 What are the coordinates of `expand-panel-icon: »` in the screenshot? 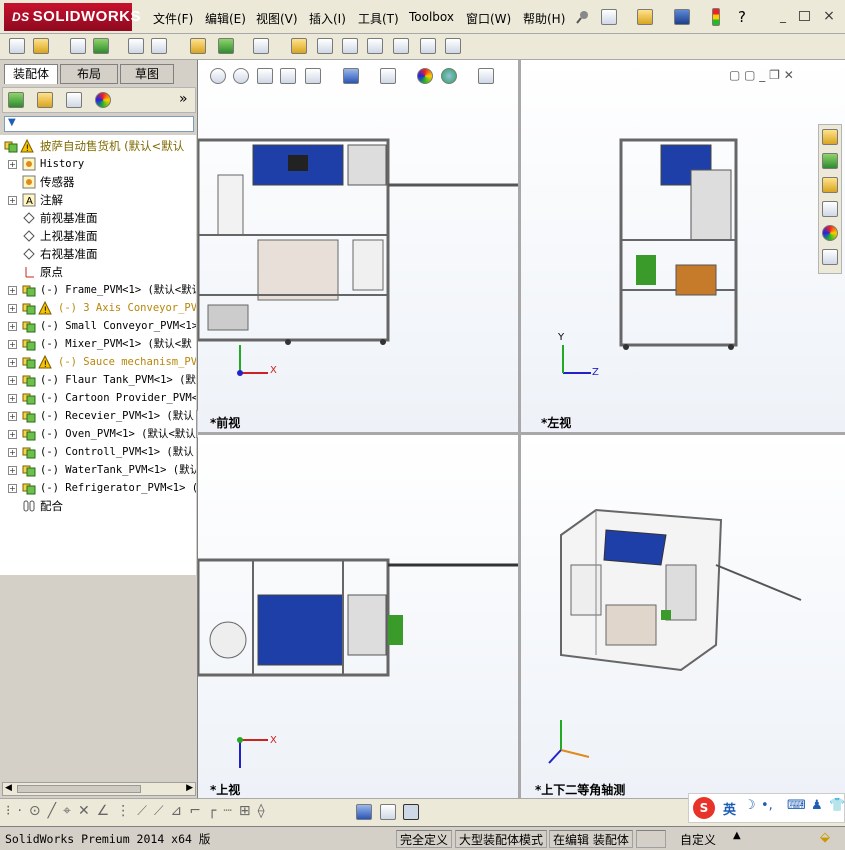 It's located at (183, 99).